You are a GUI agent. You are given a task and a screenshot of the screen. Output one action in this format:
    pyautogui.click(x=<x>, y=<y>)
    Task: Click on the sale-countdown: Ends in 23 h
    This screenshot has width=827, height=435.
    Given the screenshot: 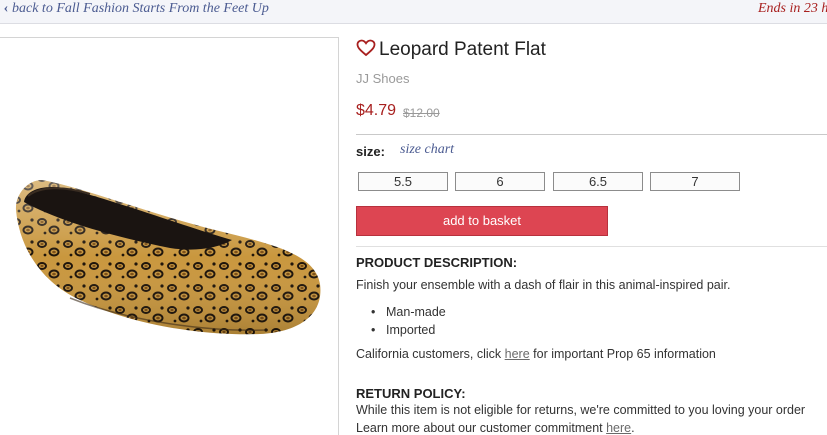 What is the action you would take?
    pyautogui.click(x=792, y=8)
    